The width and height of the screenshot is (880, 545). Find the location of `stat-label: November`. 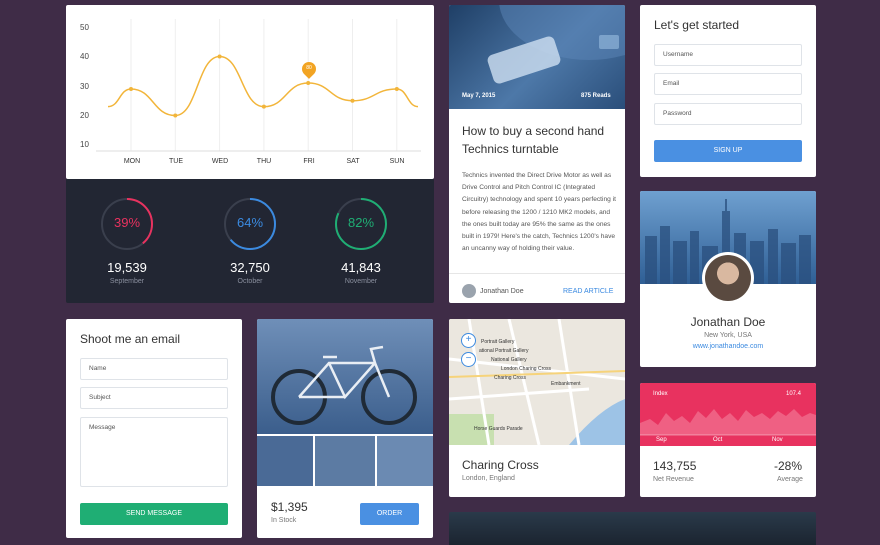

stat-label: November is located at coordinates (361, 281).